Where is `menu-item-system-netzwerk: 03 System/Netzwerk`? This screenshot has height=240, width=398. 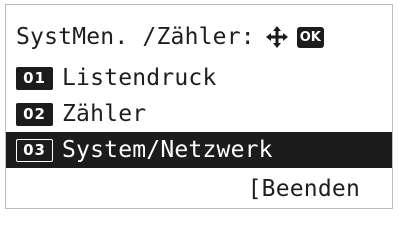
menu-item-system-netzwerk: 03 System/Netzwerk is located at coordinates (199, 150).